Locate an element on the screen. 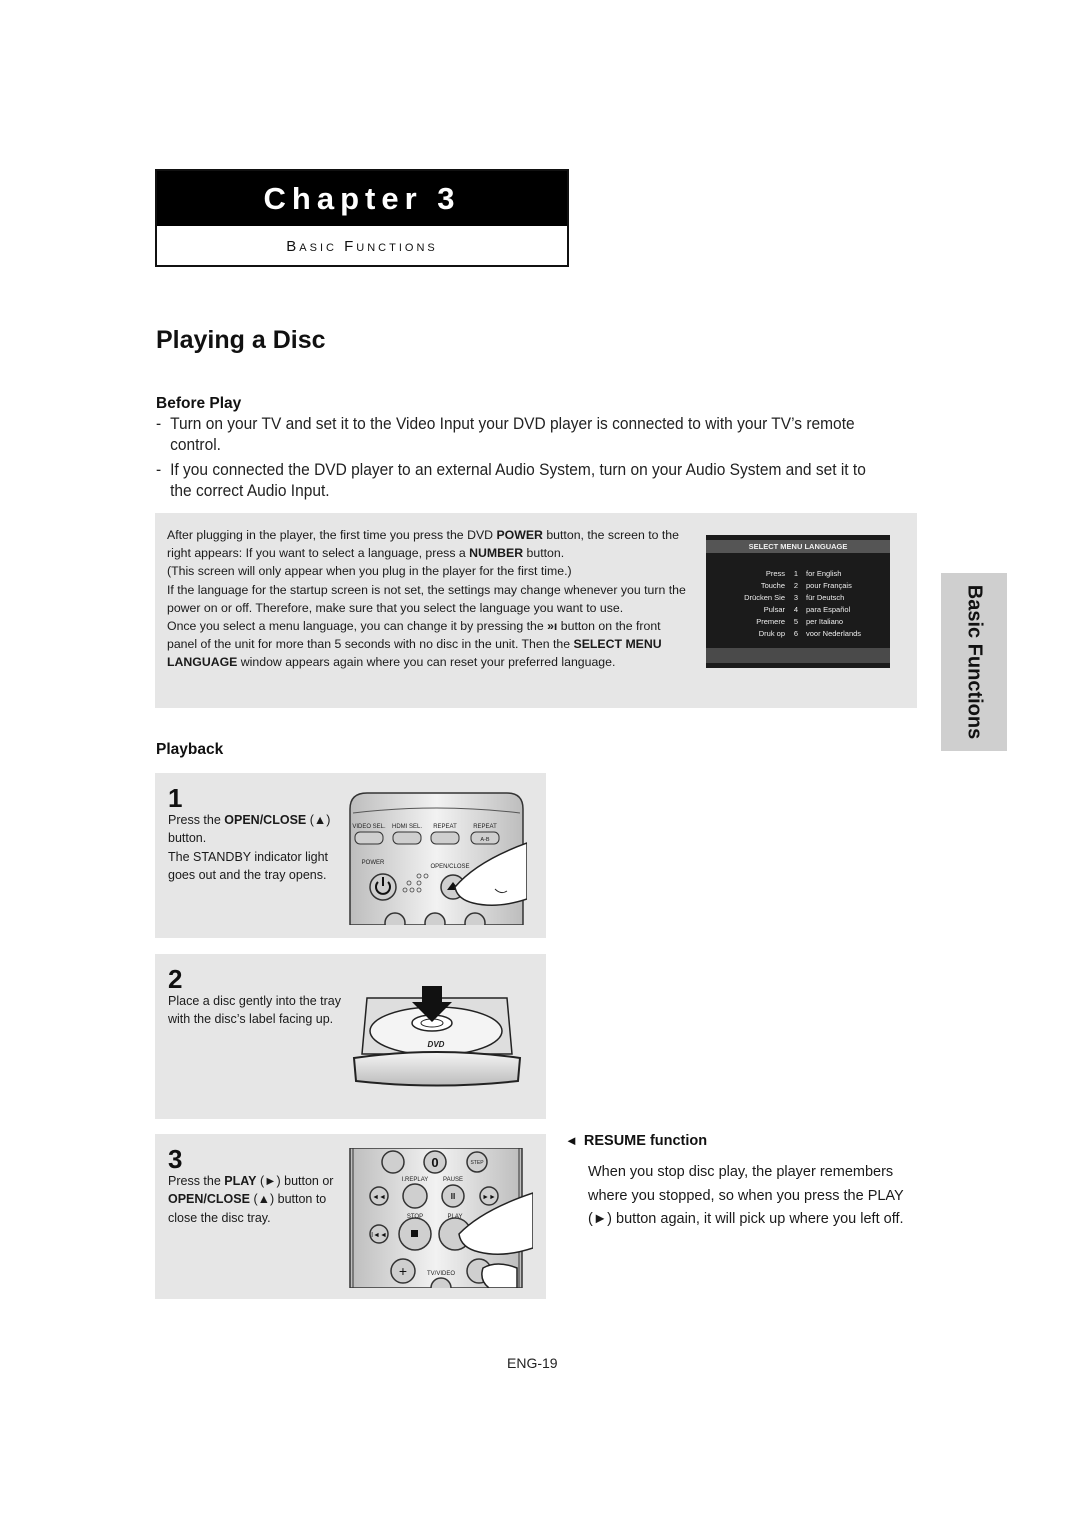  language-number: 2 is located at coordinates (796, 585).